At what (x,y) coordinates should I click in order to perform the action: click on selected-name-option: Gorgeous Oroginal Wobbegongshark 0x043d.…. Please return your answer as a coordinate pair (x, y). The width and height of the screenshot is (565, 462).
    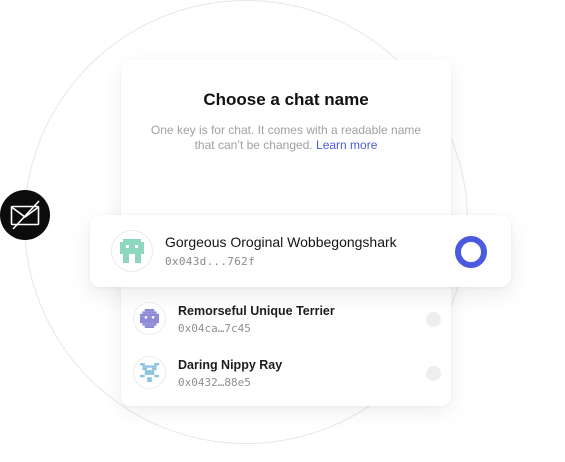
    Looking at the image, I should click on (300, 251).